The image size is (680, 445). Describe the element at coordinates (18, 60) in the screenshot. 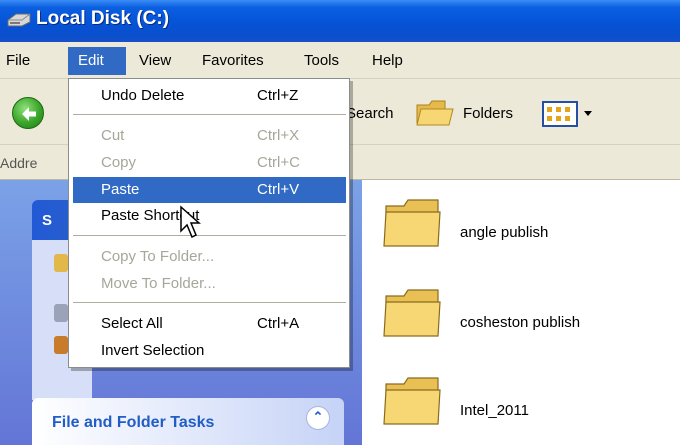

I see `menu-file: File` at that location.